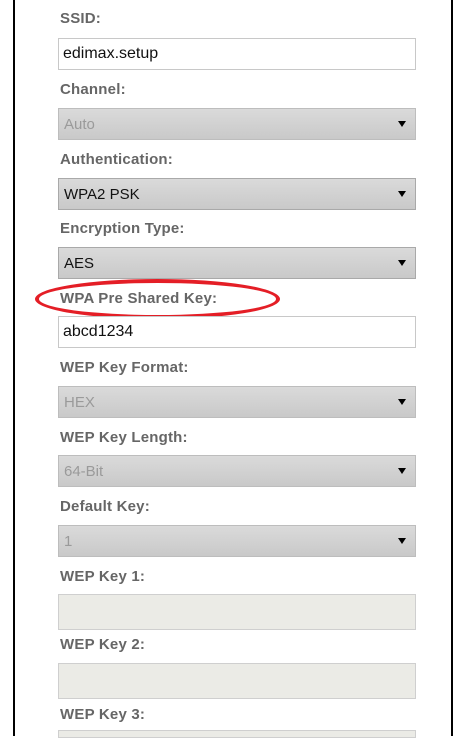 Image resolution: width=459 pixels, height=738 pixels. I want to click on wep-format-value: HEX, so click(79, 402).